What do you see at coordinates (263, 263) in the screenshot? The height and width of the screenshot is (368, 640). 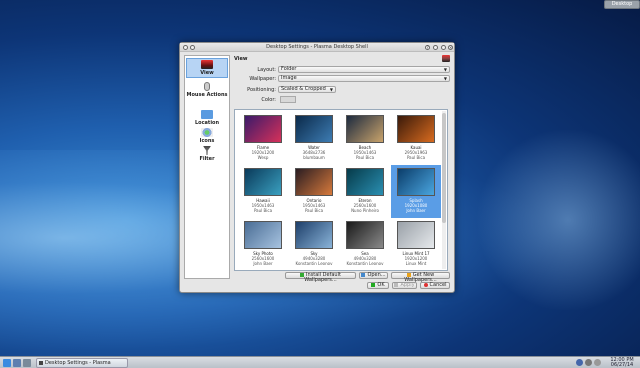 I see `wallpaper-author: John Baer` at bounding box center [263, 263].